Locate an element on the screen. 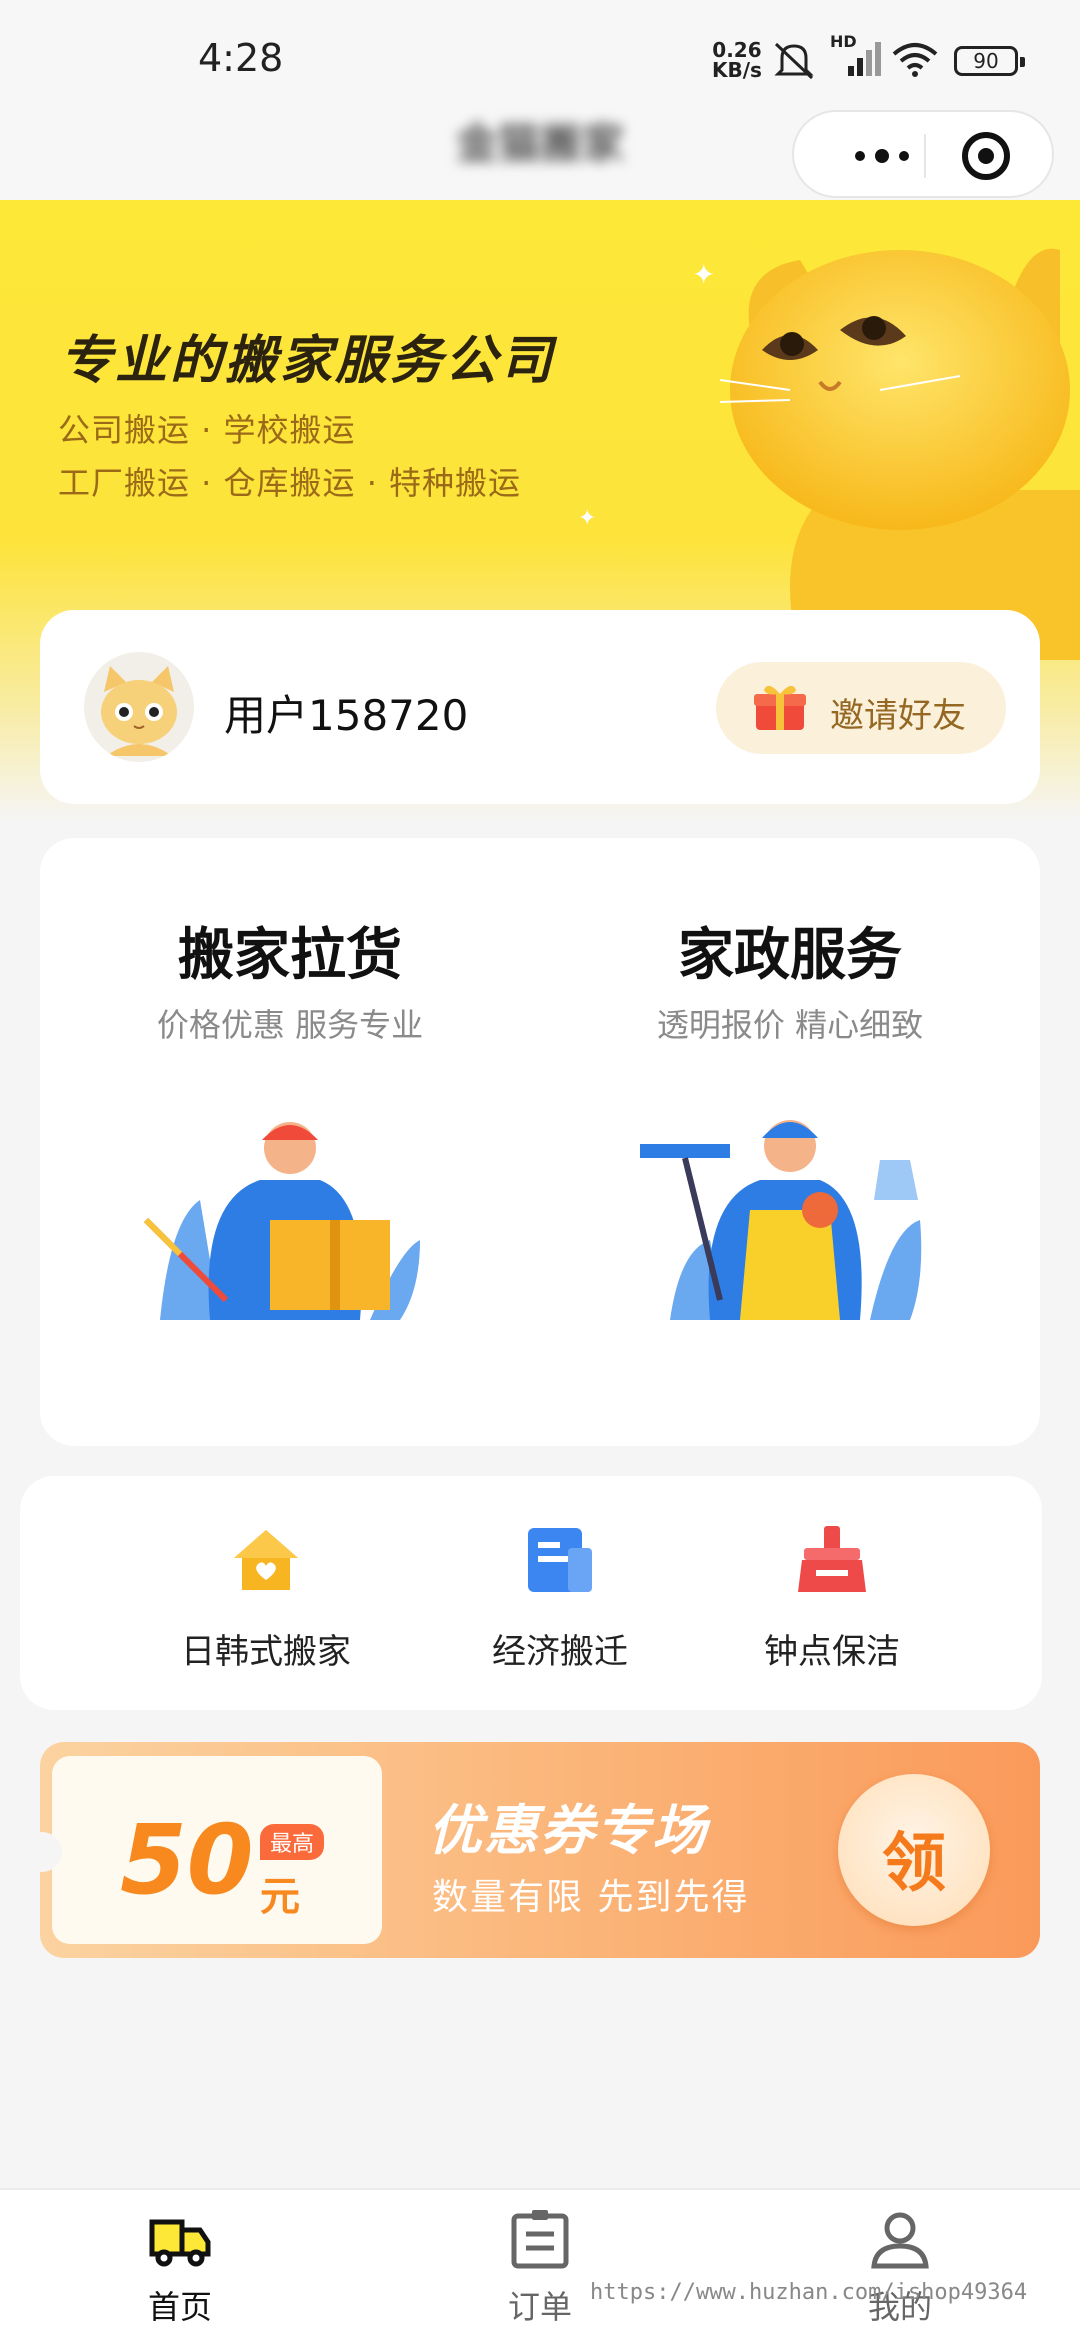  tab-orders: 订单 is located at coordinates (540, 2265).